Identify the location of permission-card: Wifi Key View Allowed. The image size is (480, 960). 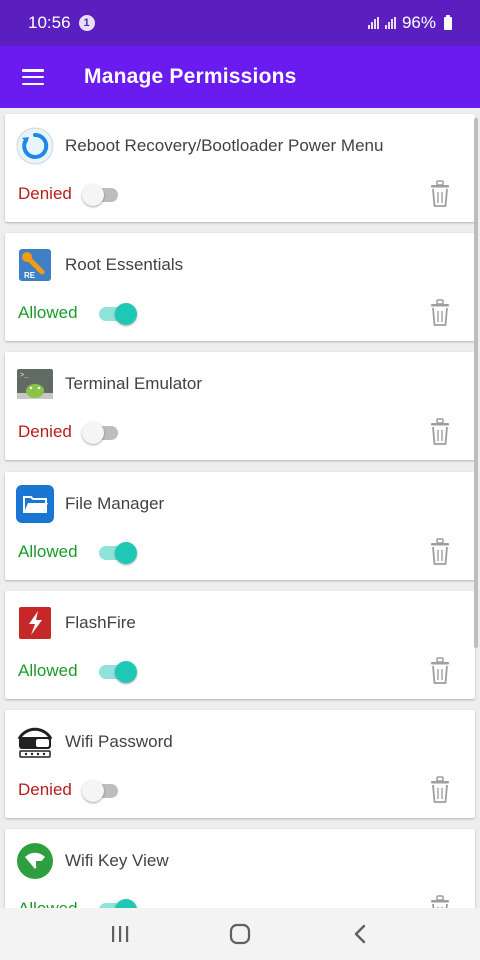
(240, 868).